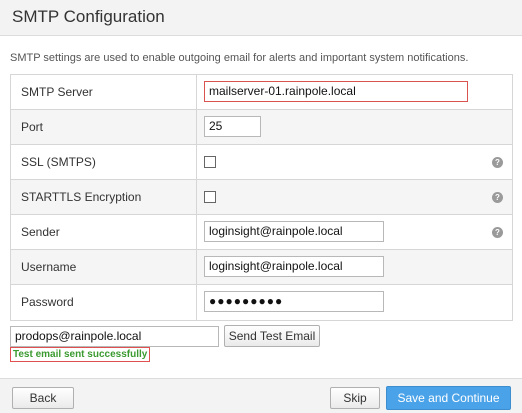 The width and height of the screenshot is (522, 413). Describe the element at coordinates (114, 336) in the screenshot. I see `test-email-input: prodops@rainpole.local` at that location.